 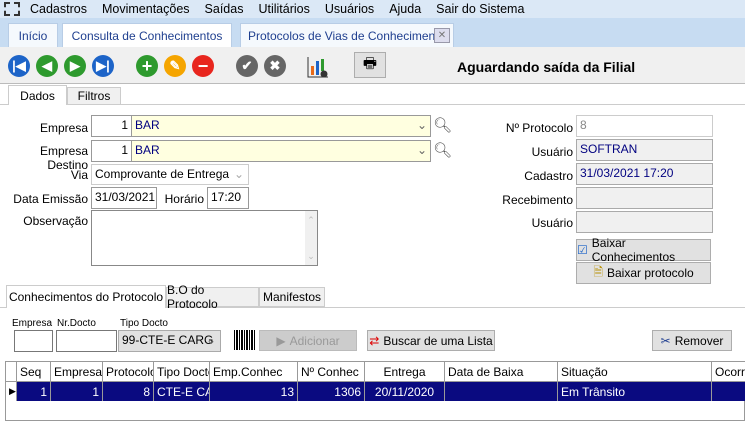 I want to click on lower-empresa-input, so click(x=33, y=341).